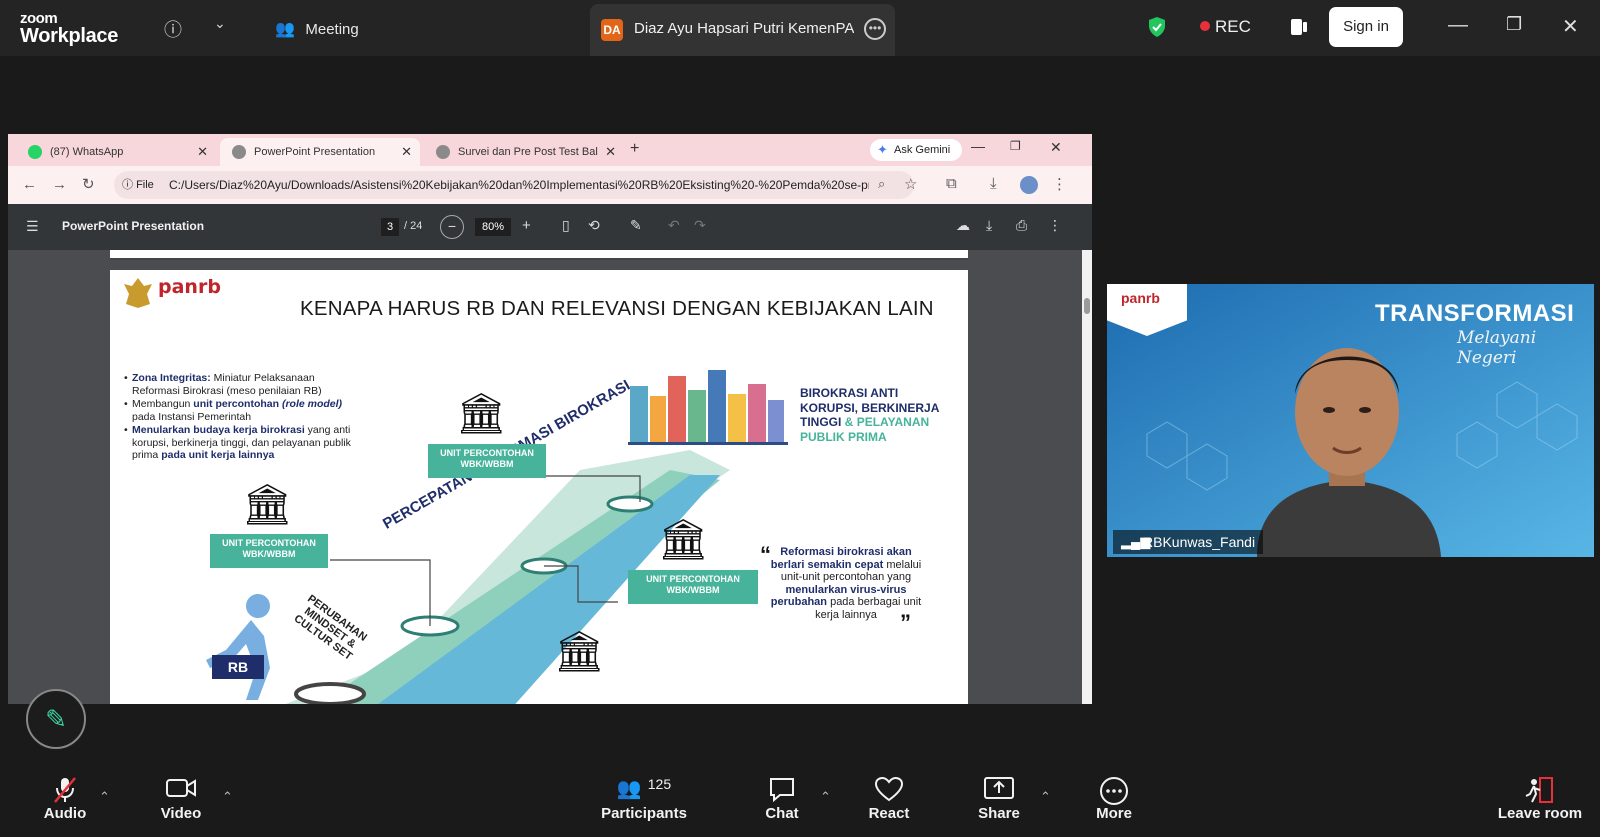 This screenshot has width=1600, height=837. What do you see at coordinates (951, 183) in the screenshot?
I see `cast-icon: ⧉` at bounding box center [951, 183].